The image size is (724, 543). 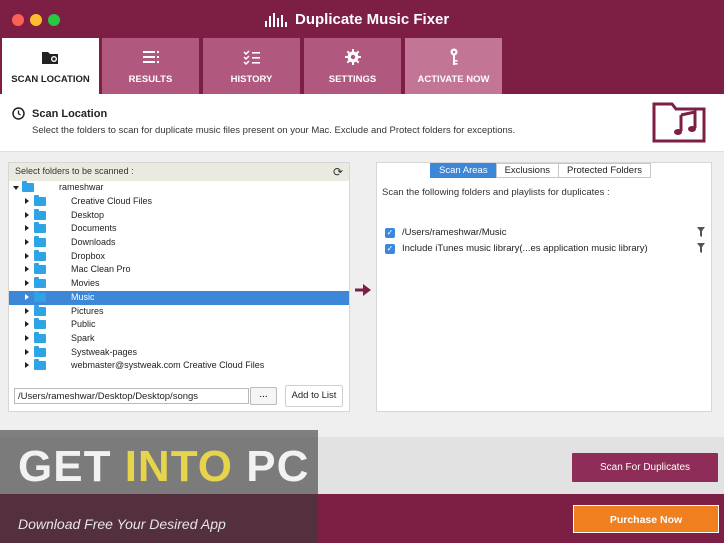 What do you see at coordinates (179, 256) in the screenshot?
I see `tree-item: Dropbox` at bounding box center [179, 256].